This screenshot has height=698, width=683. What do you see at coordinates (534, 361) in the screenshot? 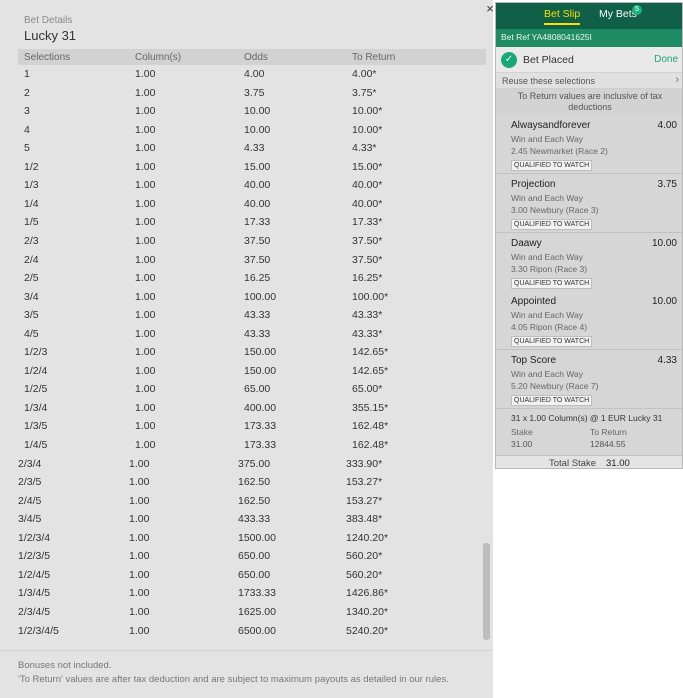
I see `selection-name: Top Score` at bounding box center [534, 361].